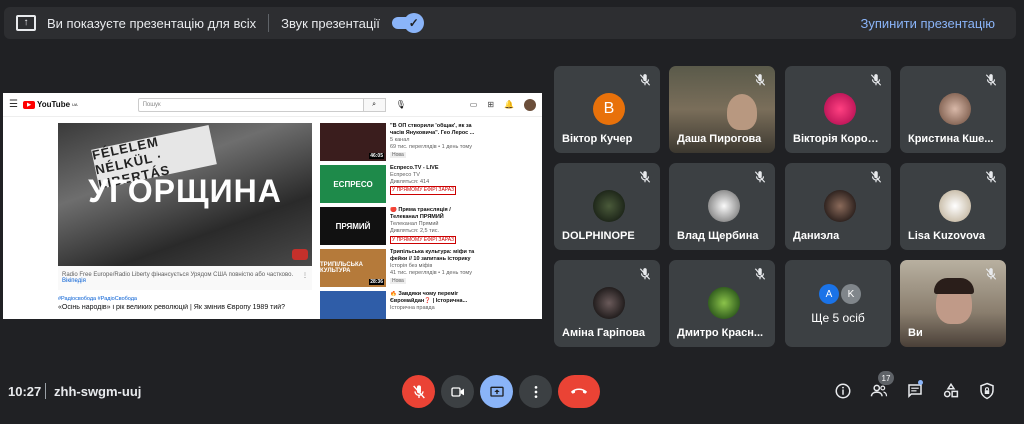 This screenshot has width=1024, height=424. I want to click on participant-tile: Влад Щербина, so click(722, 206).